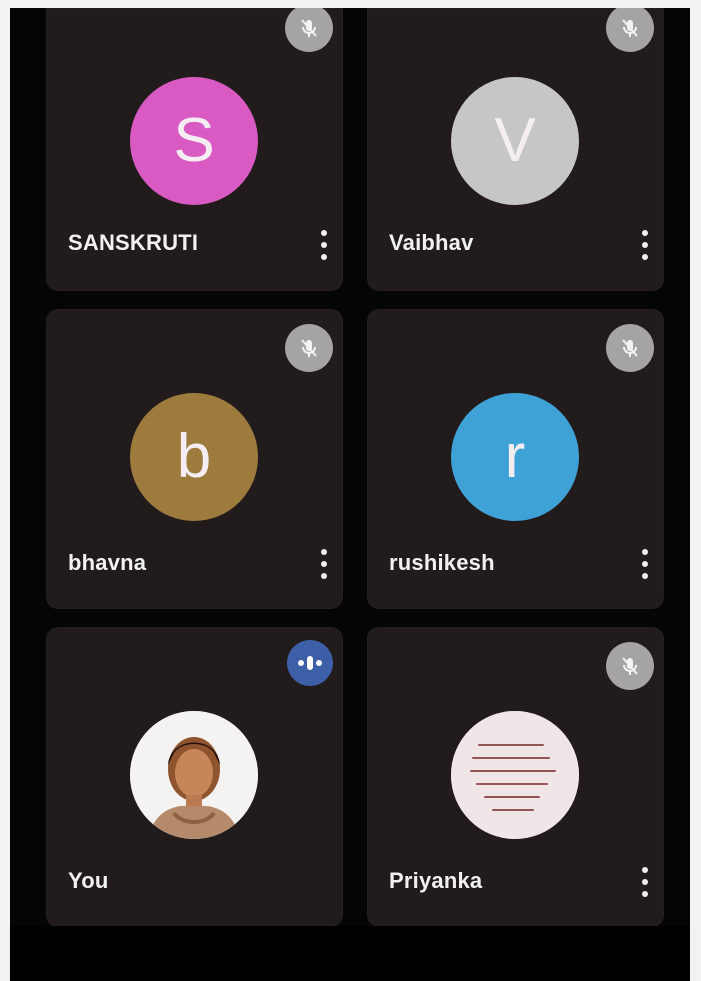 This screenshot has height=981, width=701. I want to click on avatar-initial: r, so click(515, 456).